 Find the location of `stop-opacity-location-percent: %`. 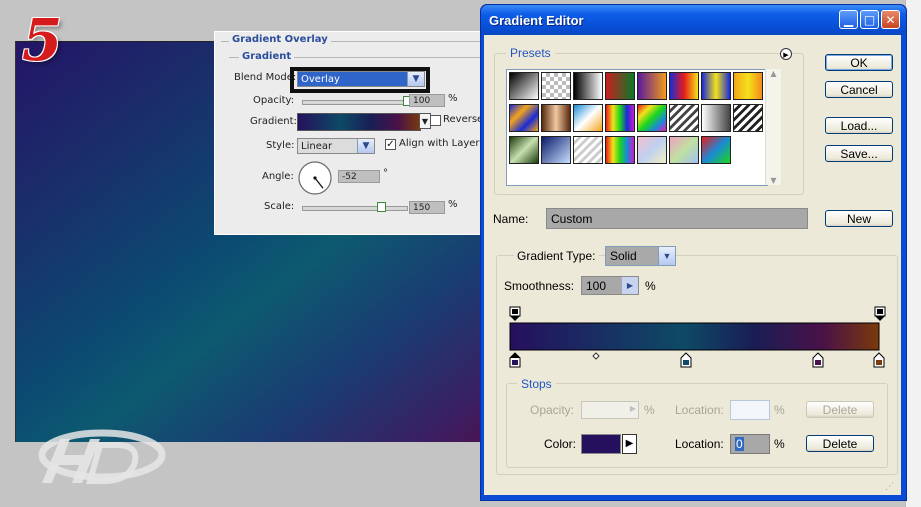

stop-opacity-location-percent: % is located at coordinates (779, 410).